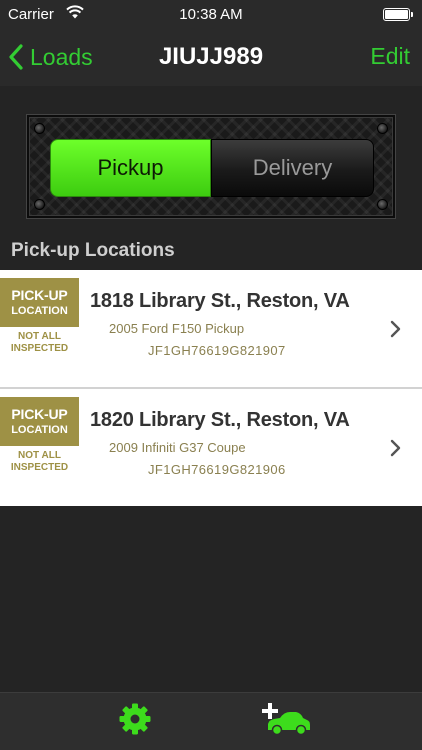  I want to click on pickup-segment: Pickup, so click(130, 168).